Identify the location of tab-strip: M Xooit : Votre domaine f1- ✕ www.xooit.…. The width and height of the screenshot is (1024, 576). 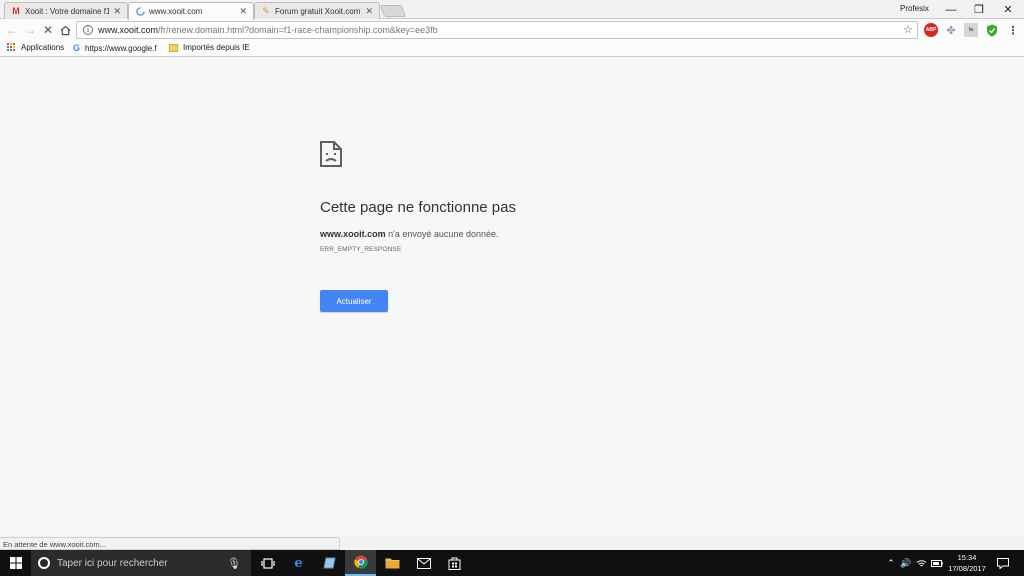
(512, 10).